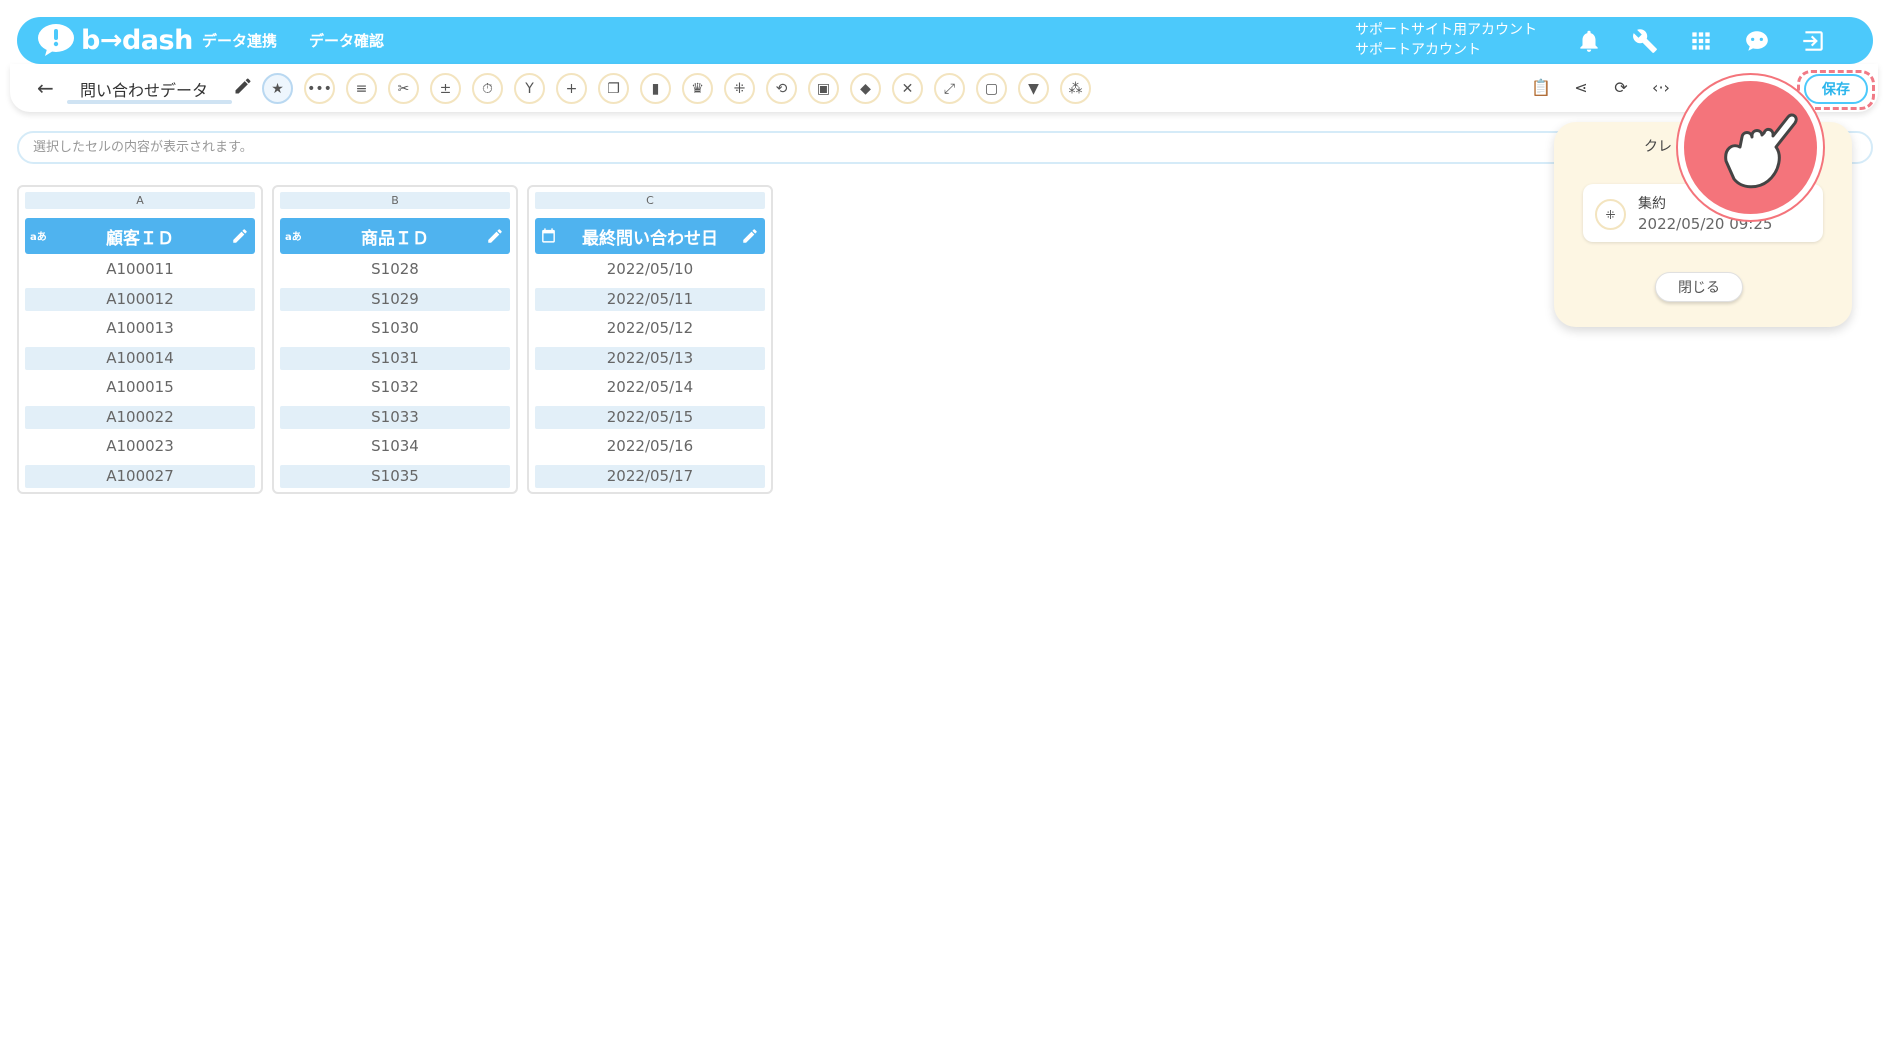 Image resolution: width=1890 pixels, height=1063 pixels. Describe the element at coordinates (395, 328) in the screenshot. I see `table-cell: S1030` at that location.